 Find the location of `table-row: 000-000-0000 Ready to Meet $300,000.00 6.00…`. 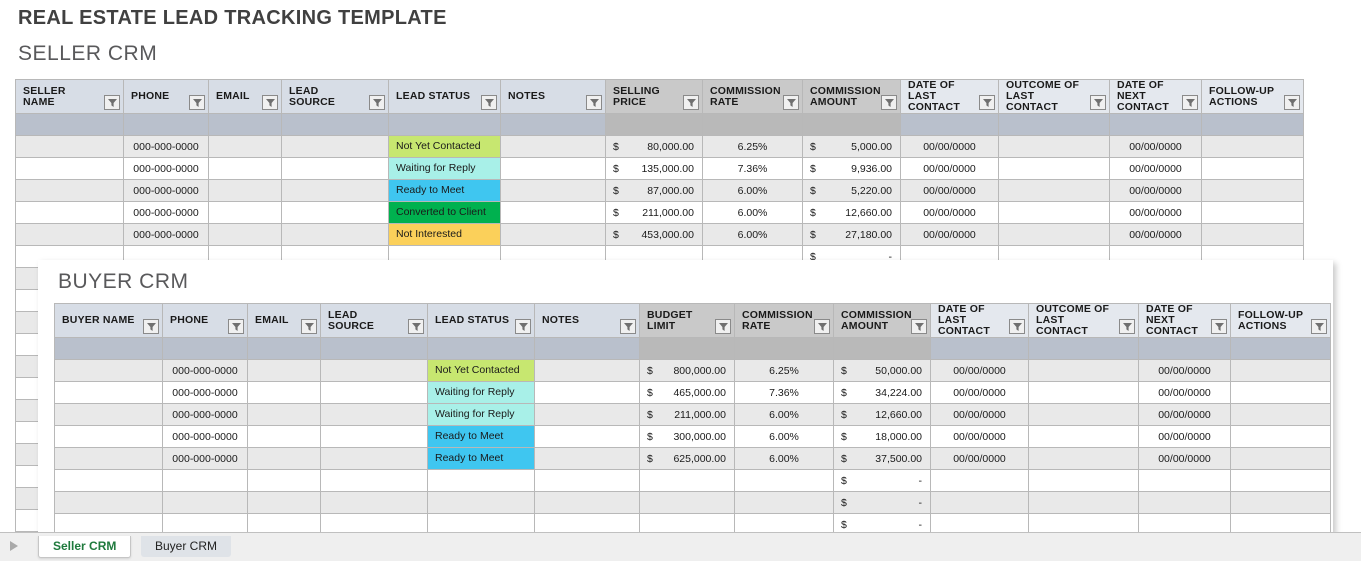

table-row: 000-000-0000 Ready to Meet $300,000.00 6.00… is located at coordinates (692, 436).